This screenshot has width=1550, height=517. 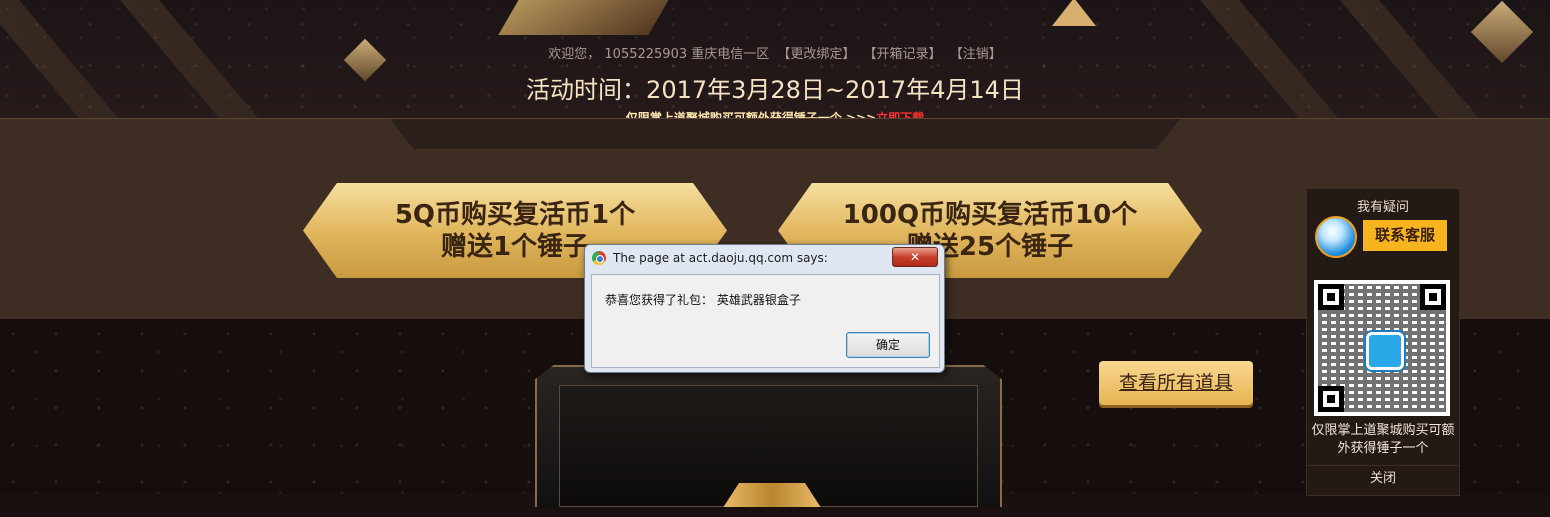 I want to click on welcome-text: 欢迎您， 1055225903 重庆电信一区, so click(x=659, y=54).